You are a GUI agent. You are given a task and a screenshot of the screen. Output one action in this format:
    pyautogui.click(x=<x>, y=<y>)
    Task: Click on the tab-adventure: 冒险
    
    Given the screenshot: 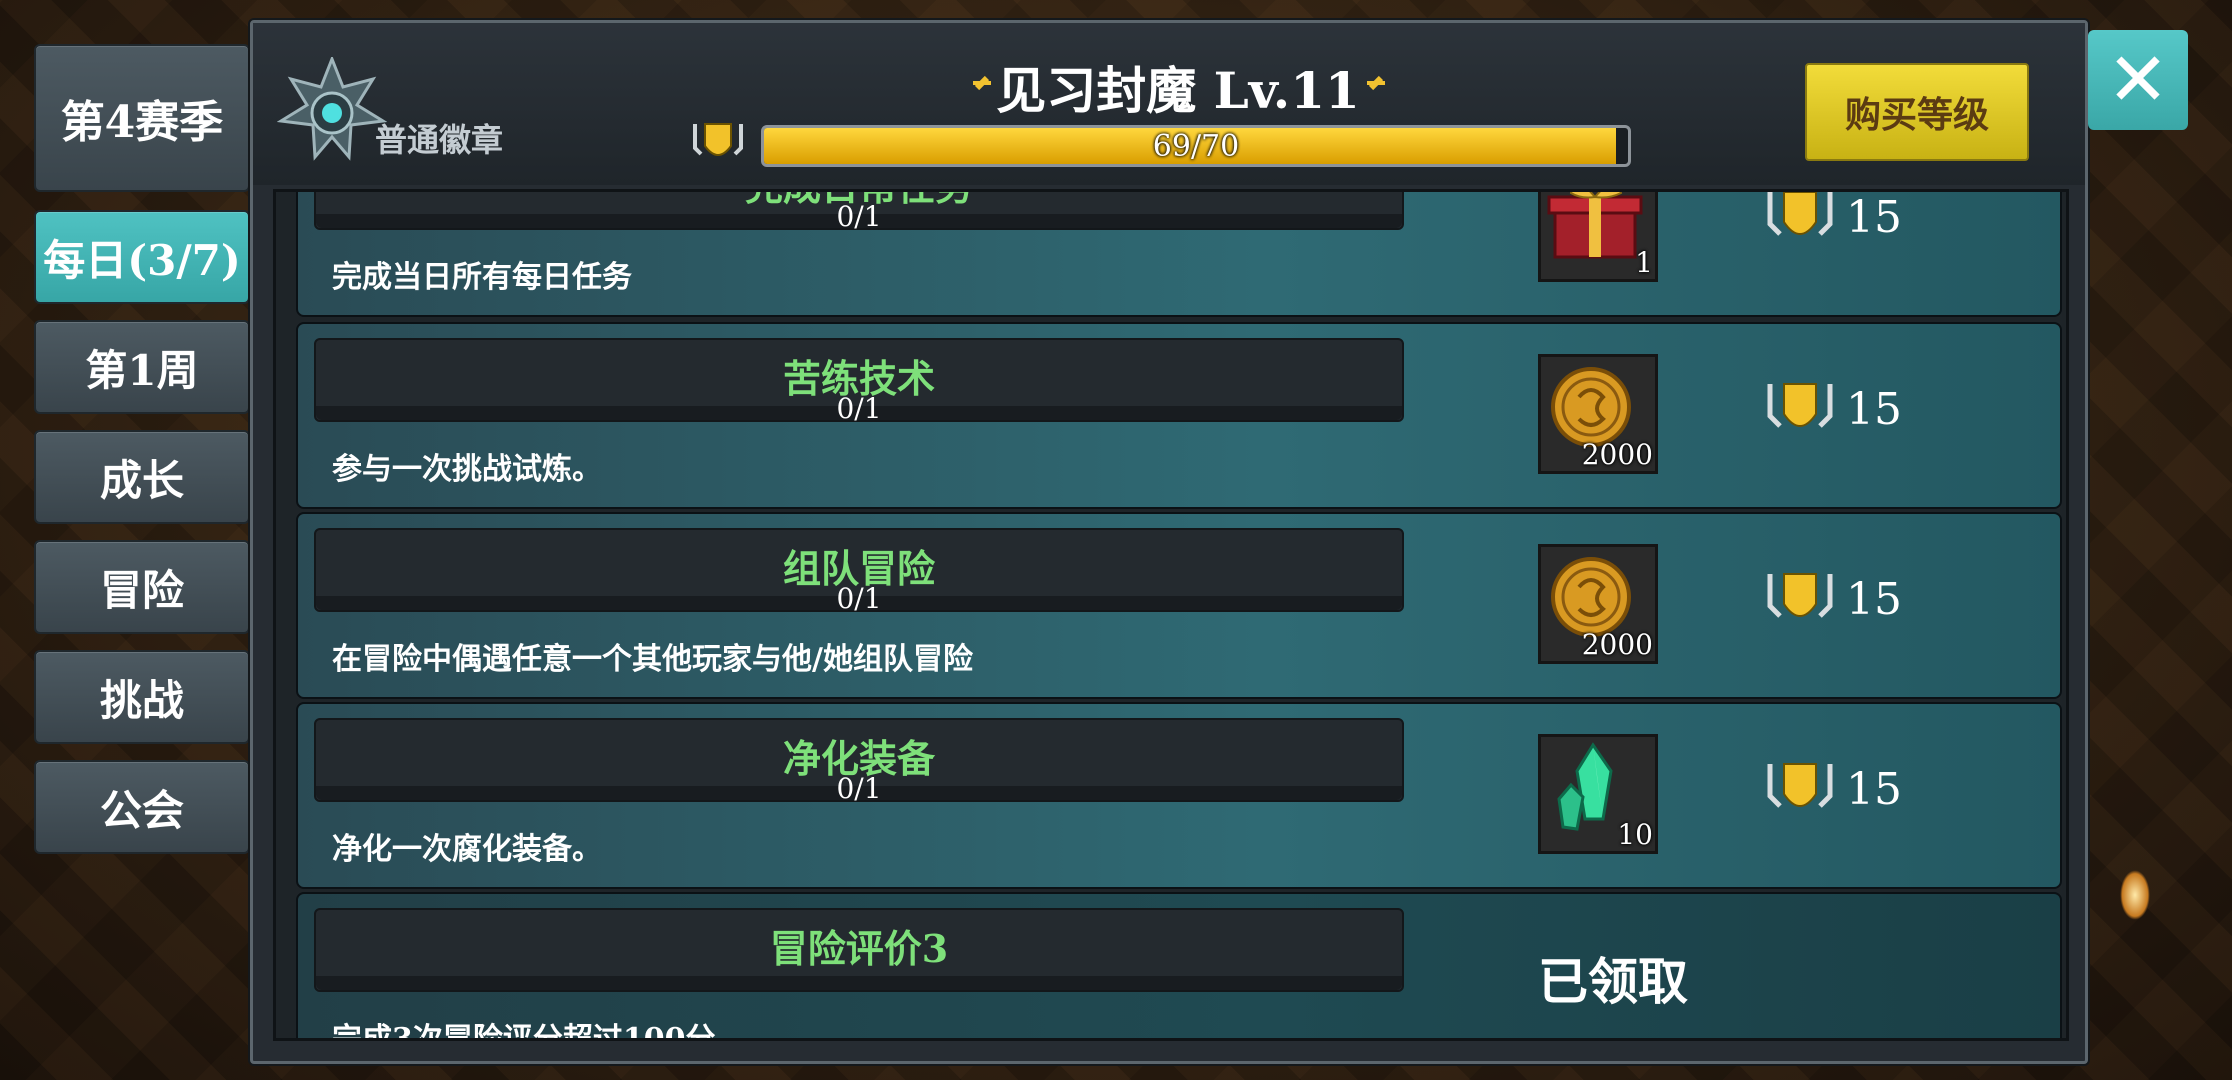 What is the action you would take?
    pyautogui.click(x=142, y=587)
    